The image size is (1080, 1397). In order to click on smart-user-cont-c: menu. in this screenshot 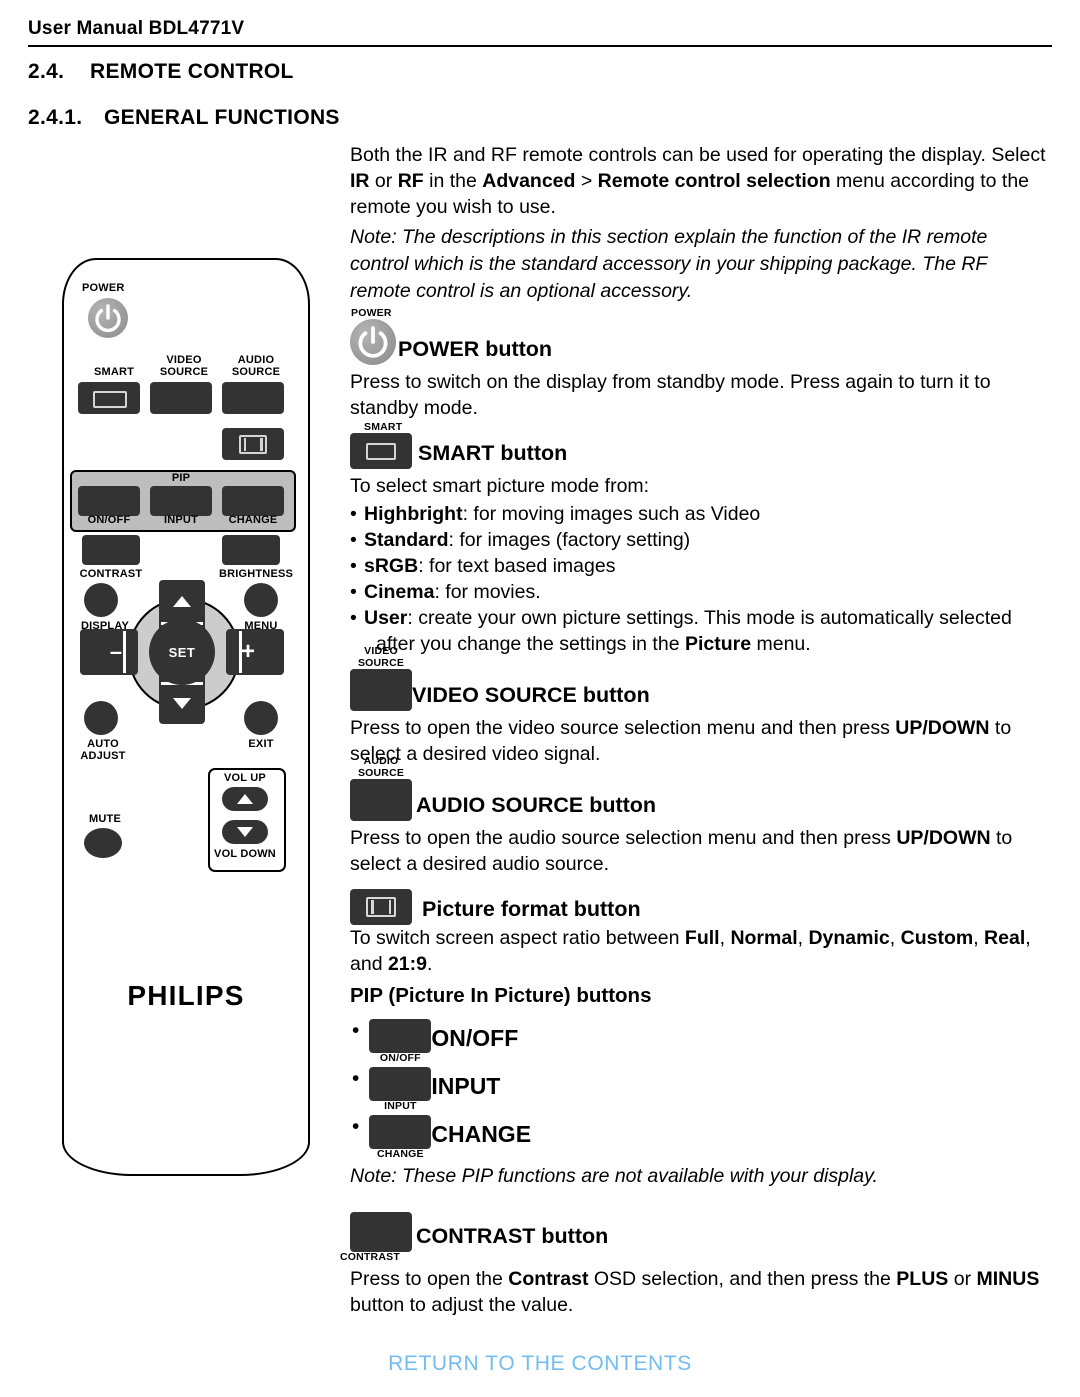, I will do `click(781, 644)`.